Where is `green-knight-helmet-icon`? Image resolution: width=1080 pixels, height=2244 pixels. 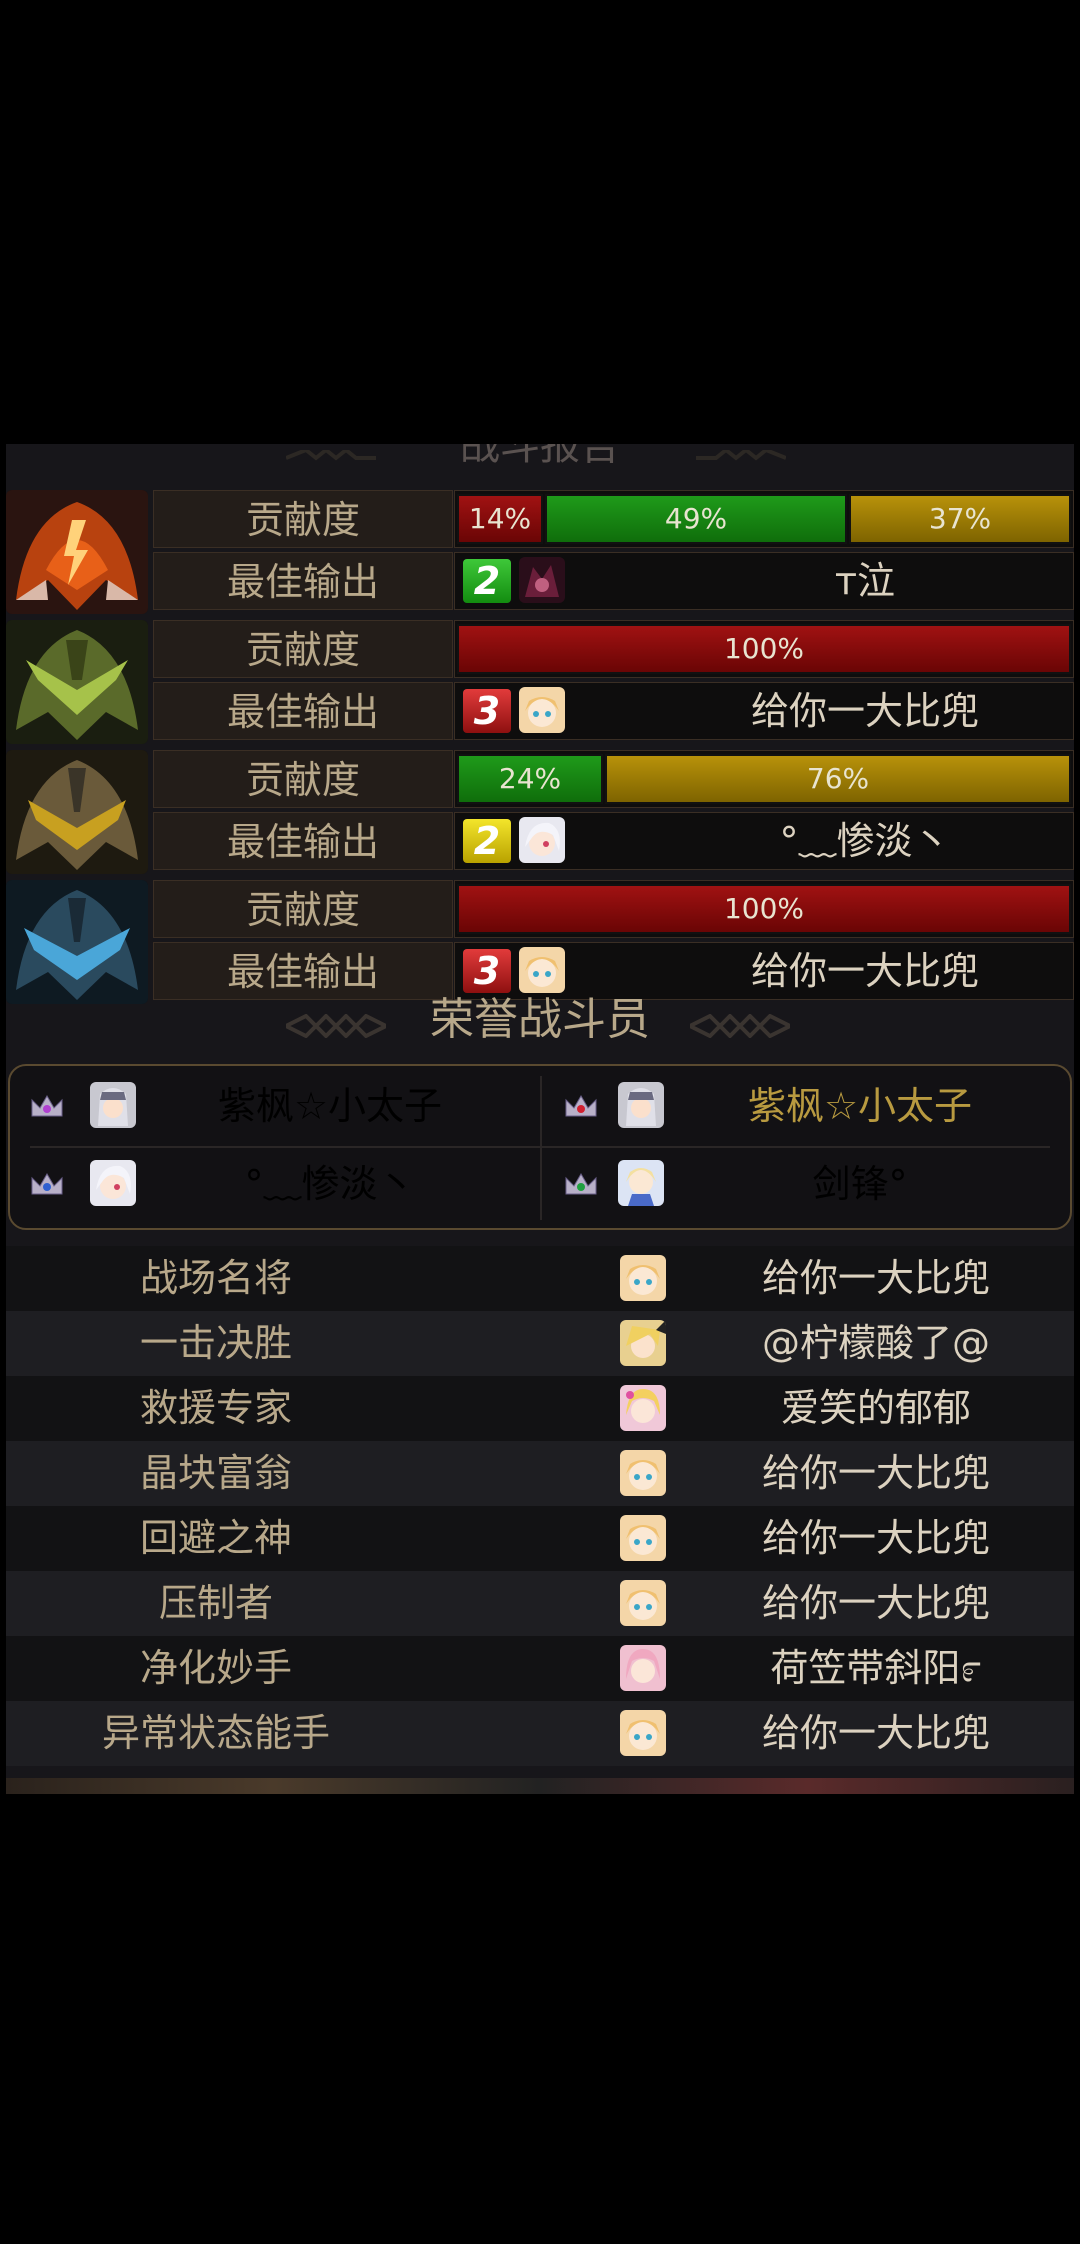 green-knight-helmet-icon is located at coordinates (77, 682).